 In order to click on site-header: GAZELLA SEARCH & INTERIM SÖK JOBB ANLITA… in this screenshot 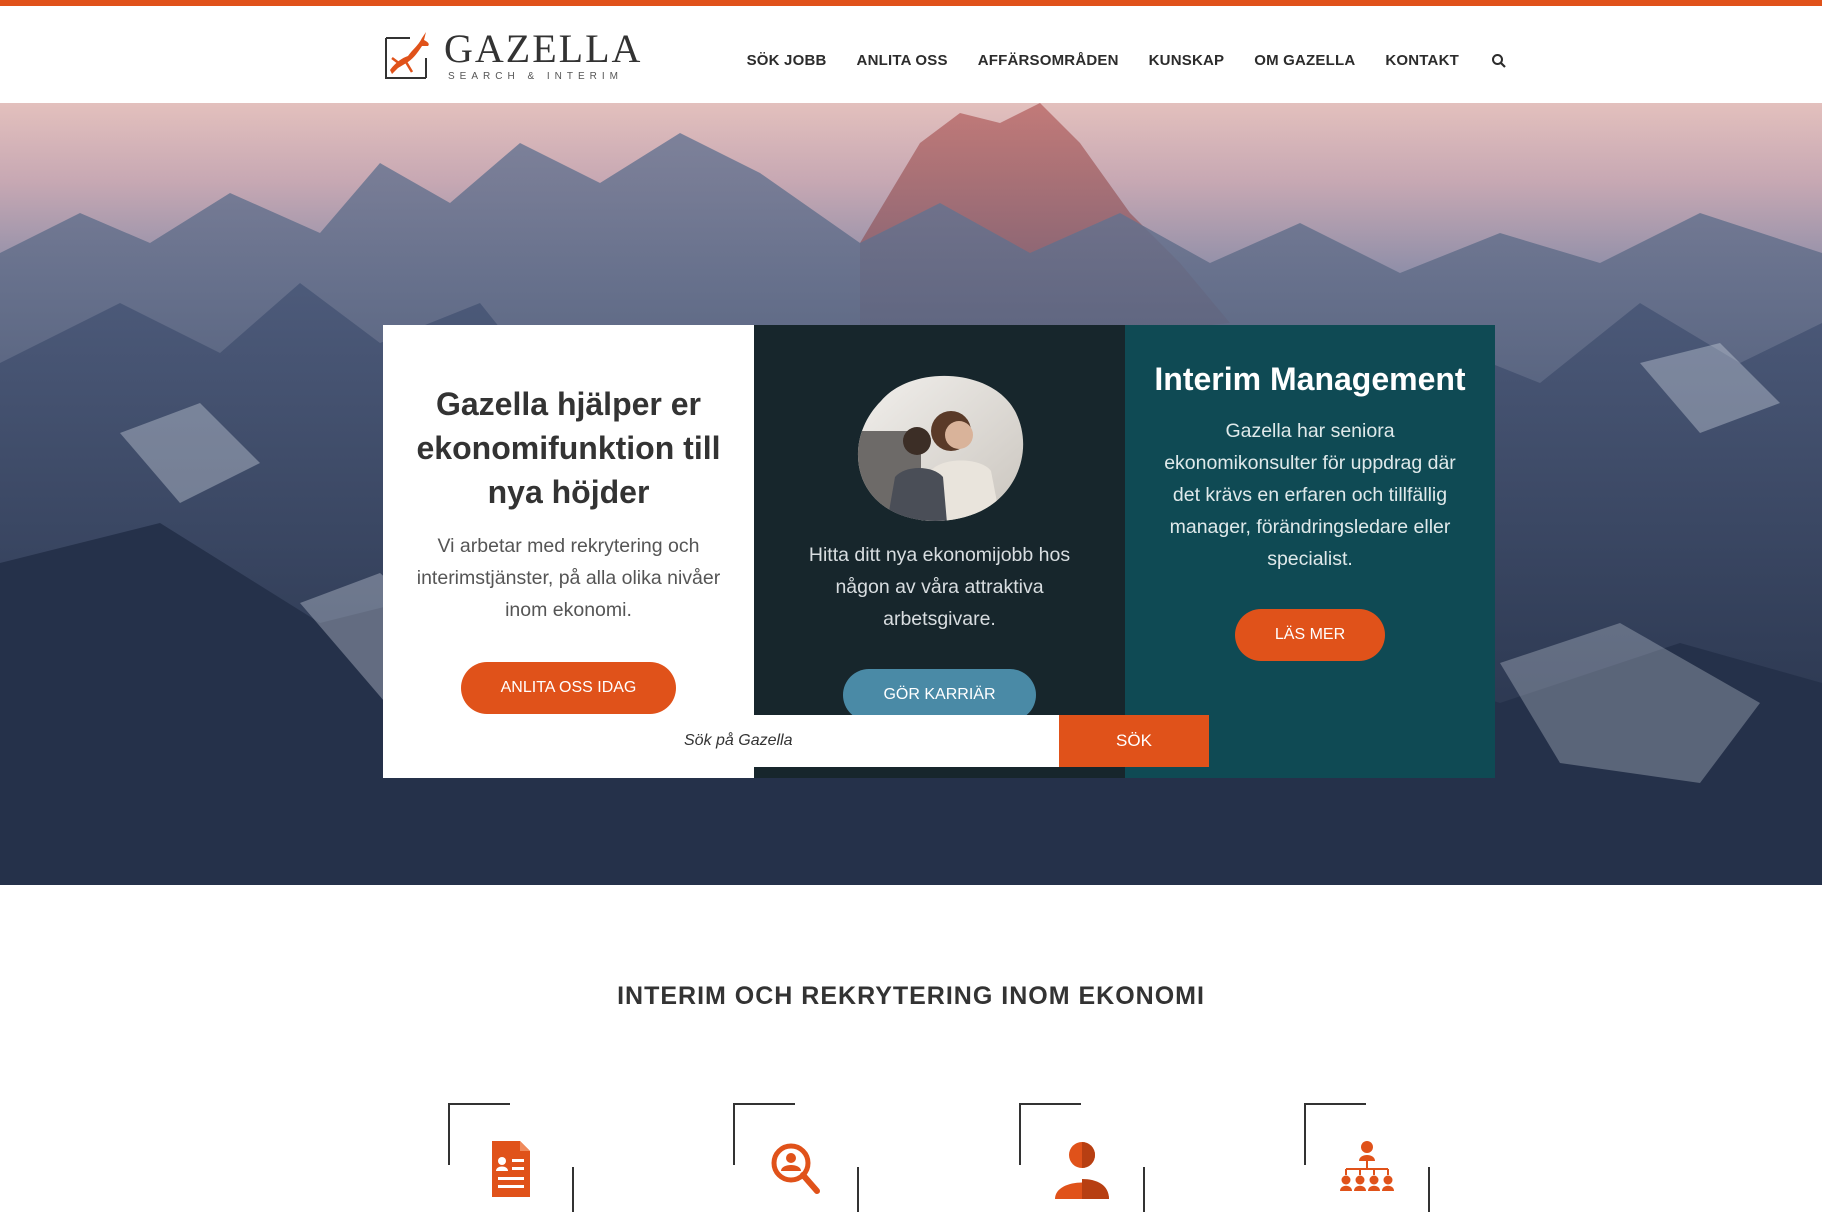, I will do `click(911, 54)`.